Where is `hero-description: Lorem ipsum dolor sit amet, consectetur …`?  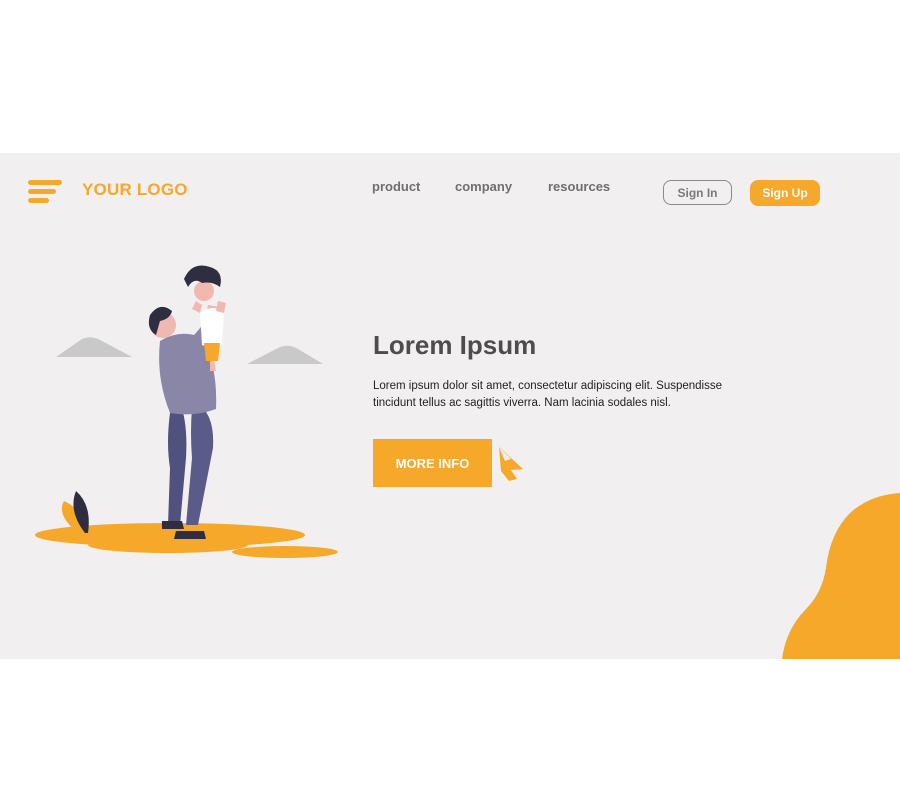
hero-description: Lorem ipsum dolor sit amet, consectetur … is located at coordinates (548, 394).